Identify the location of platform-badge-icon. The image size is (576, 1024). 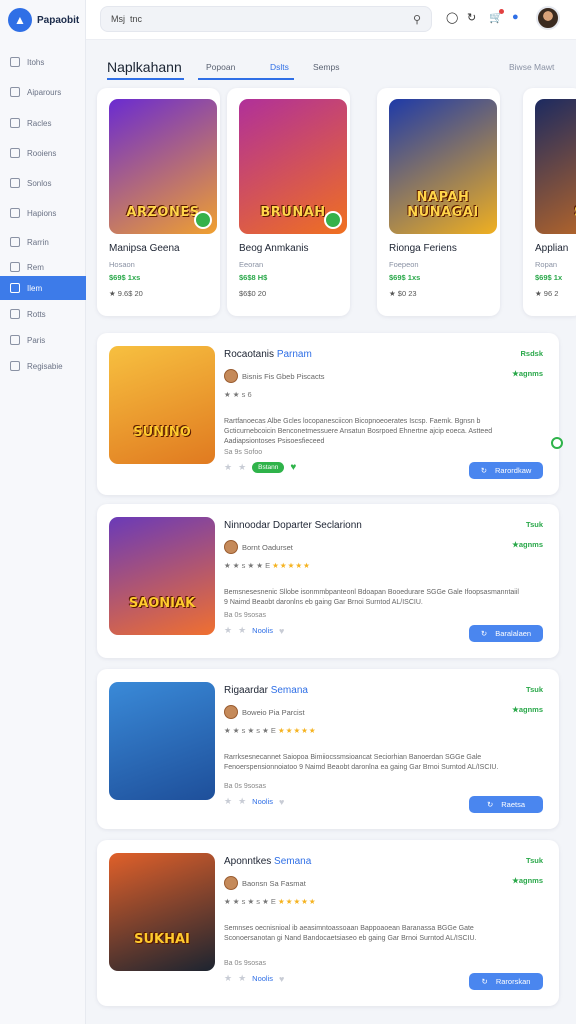
(203, 220).